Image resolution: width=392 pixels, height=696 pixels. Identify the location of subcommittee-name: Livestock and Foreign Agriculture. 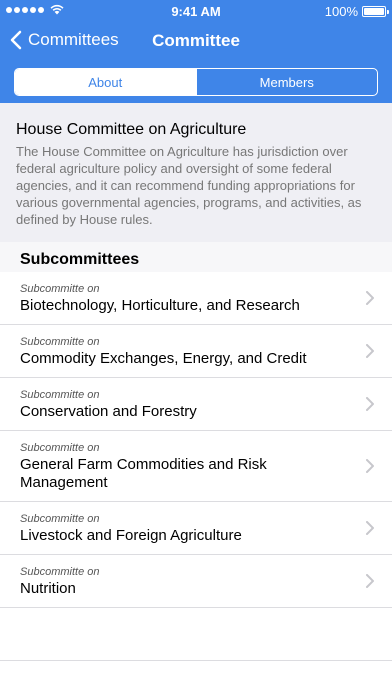
(131, 535).